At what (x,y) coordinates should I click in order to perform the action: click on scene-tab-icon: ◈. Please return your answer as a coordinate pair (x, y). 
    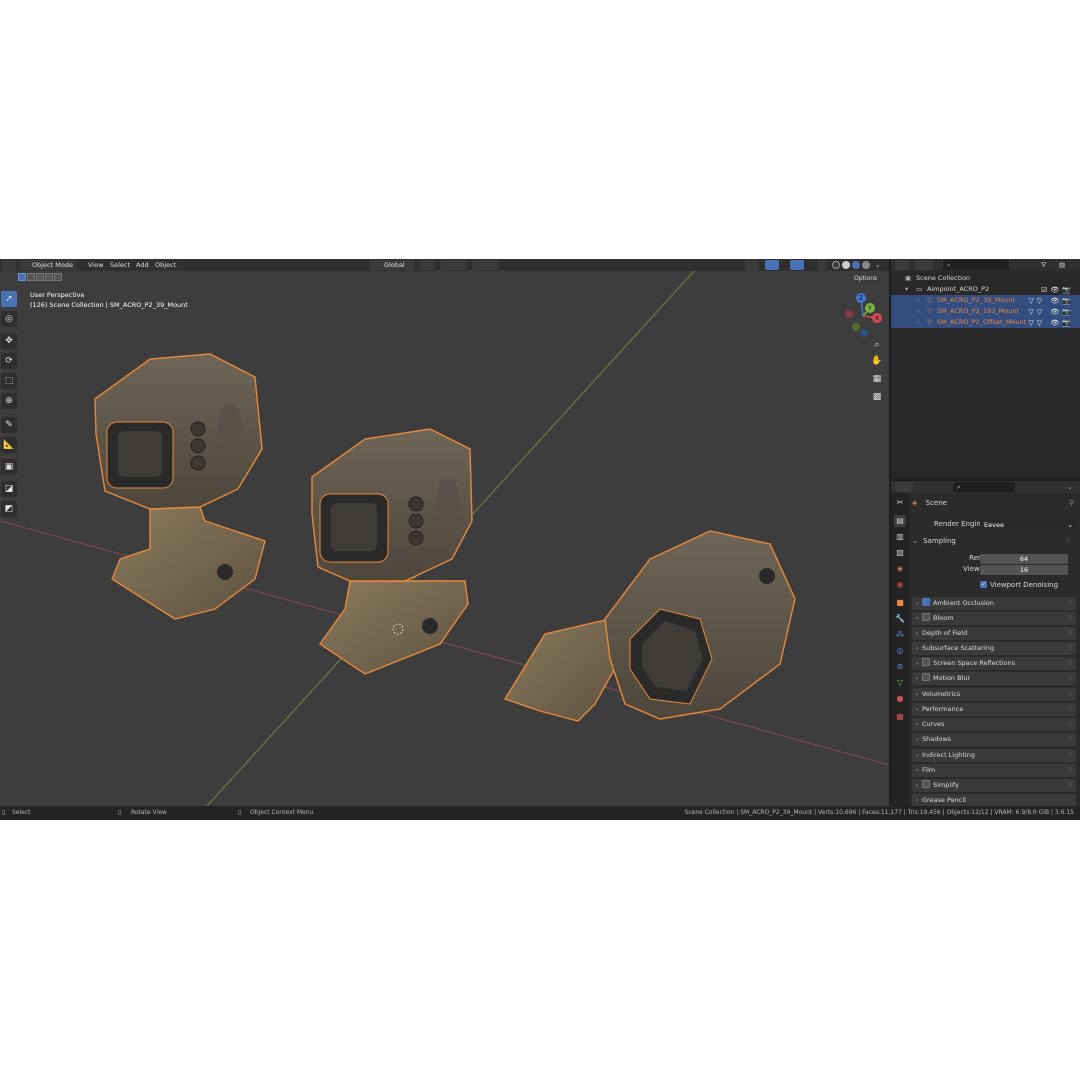
    Looking at the image, I should click on (900, 569).